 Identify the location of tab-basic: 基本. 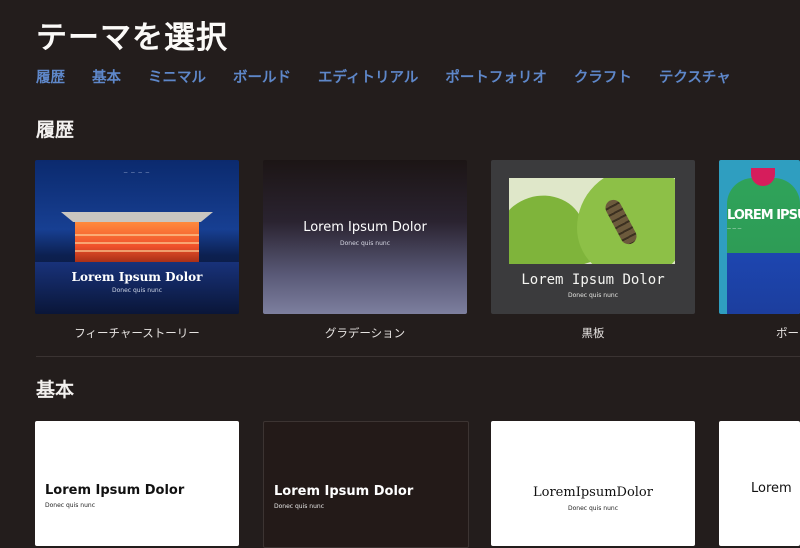
(106, 76).